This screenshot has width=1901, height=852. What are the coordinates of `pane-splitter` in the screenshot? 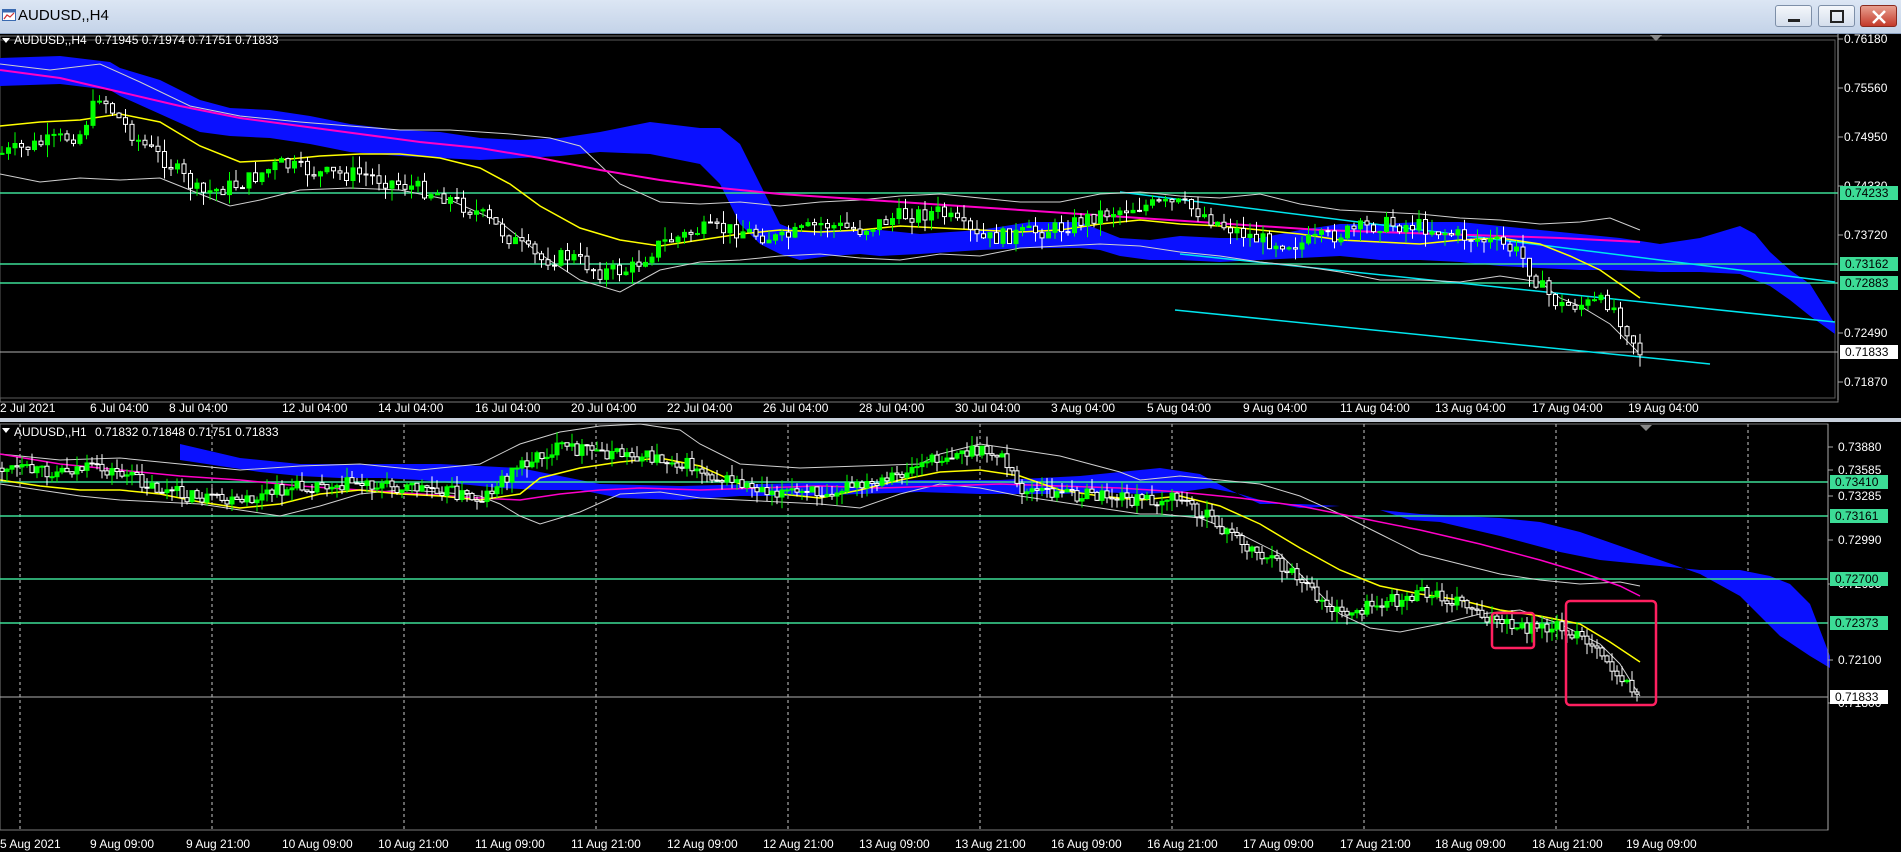 It's located at (950, 420).